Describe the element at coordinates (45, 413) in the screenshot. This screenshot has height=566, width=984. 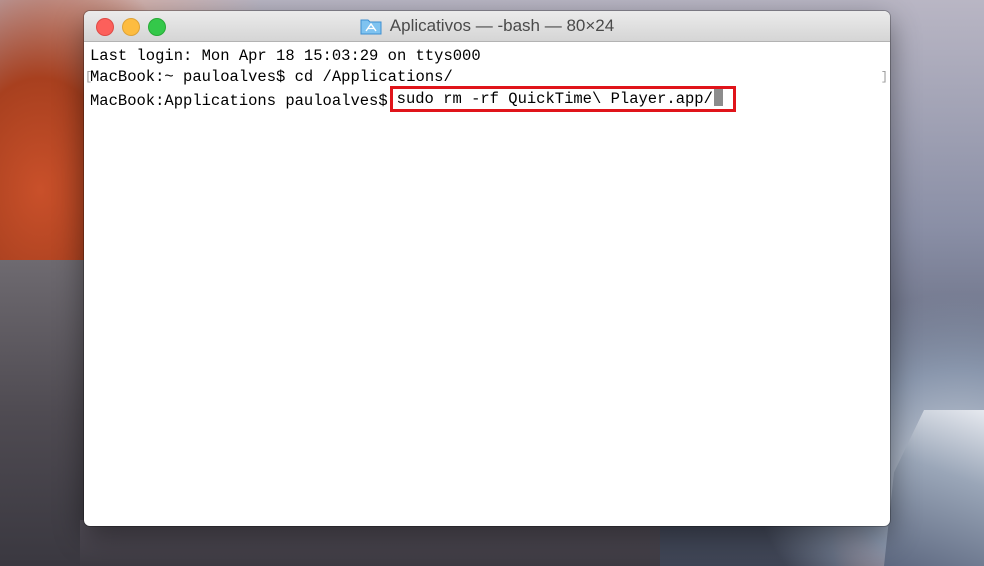
I see `wallpaper-rock` at that location.